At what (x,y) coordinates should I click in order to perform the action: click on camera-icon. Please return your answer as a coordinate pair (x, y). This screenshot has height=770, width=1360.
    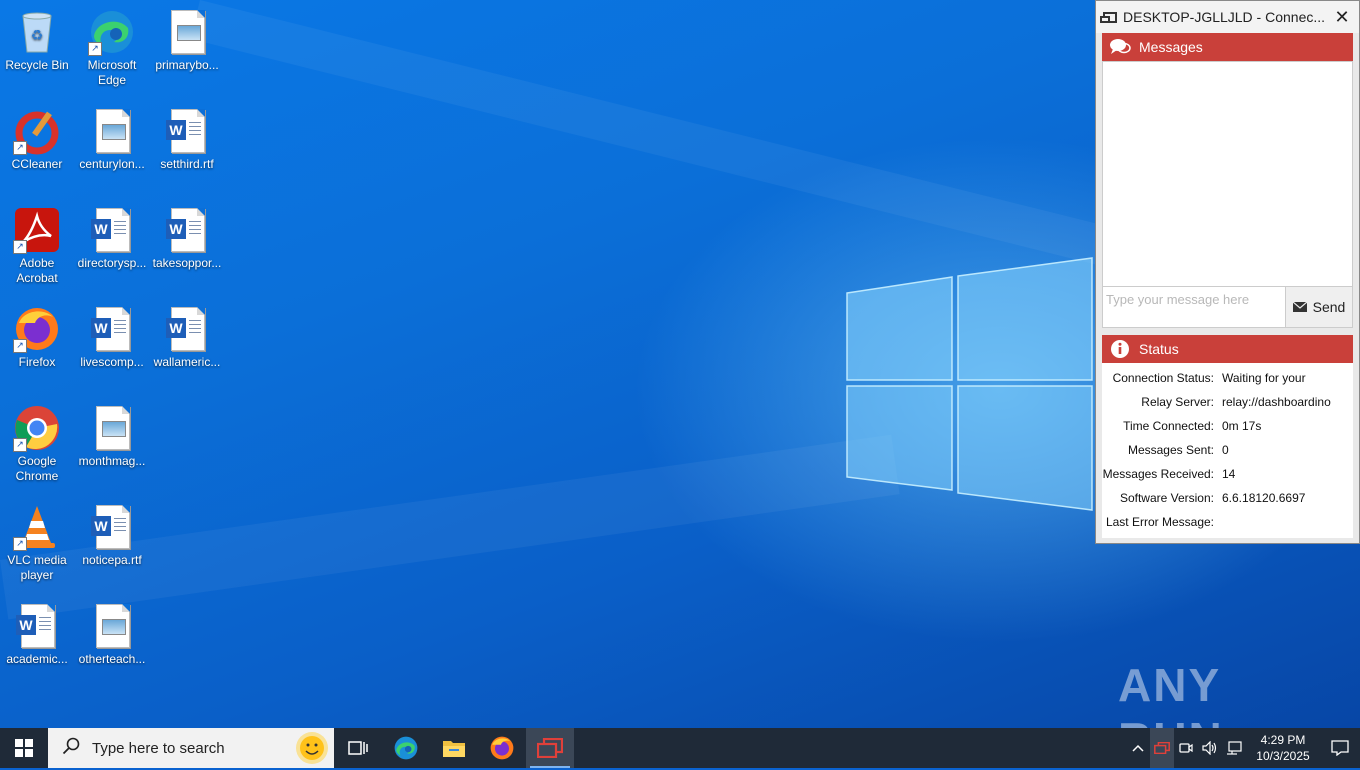
    Looking at the image, I should click on (1186, 748).